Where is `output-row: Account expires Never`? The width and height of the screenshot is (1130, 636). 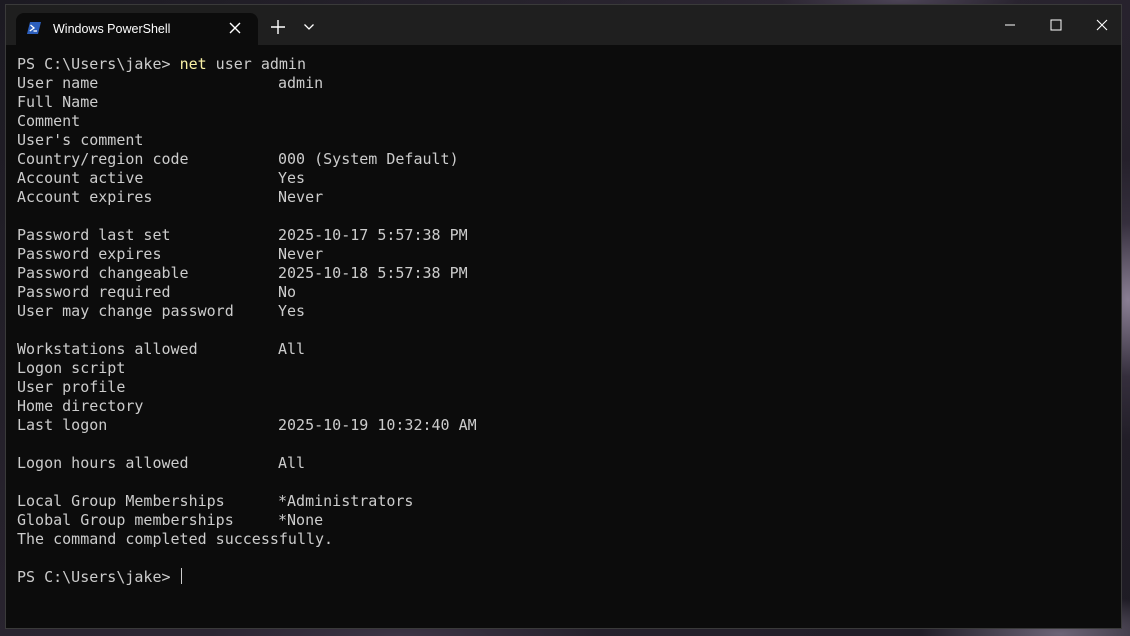
output-row: Account expires Never is located at coordinates (569, 197).